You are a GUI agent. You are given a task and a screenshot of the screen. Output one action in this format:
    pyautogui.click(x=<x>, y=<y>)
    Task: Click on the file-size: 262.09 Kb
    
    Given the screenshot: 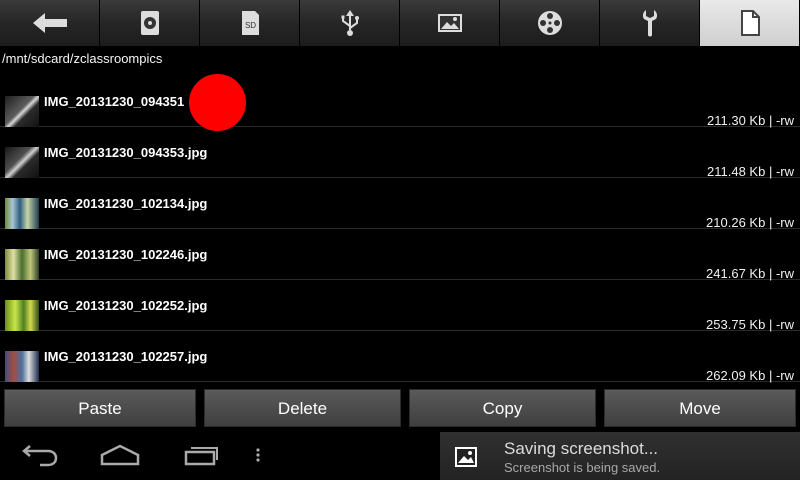 What is the action you would take?
    pyautogui.click(x=736, y=375)
    